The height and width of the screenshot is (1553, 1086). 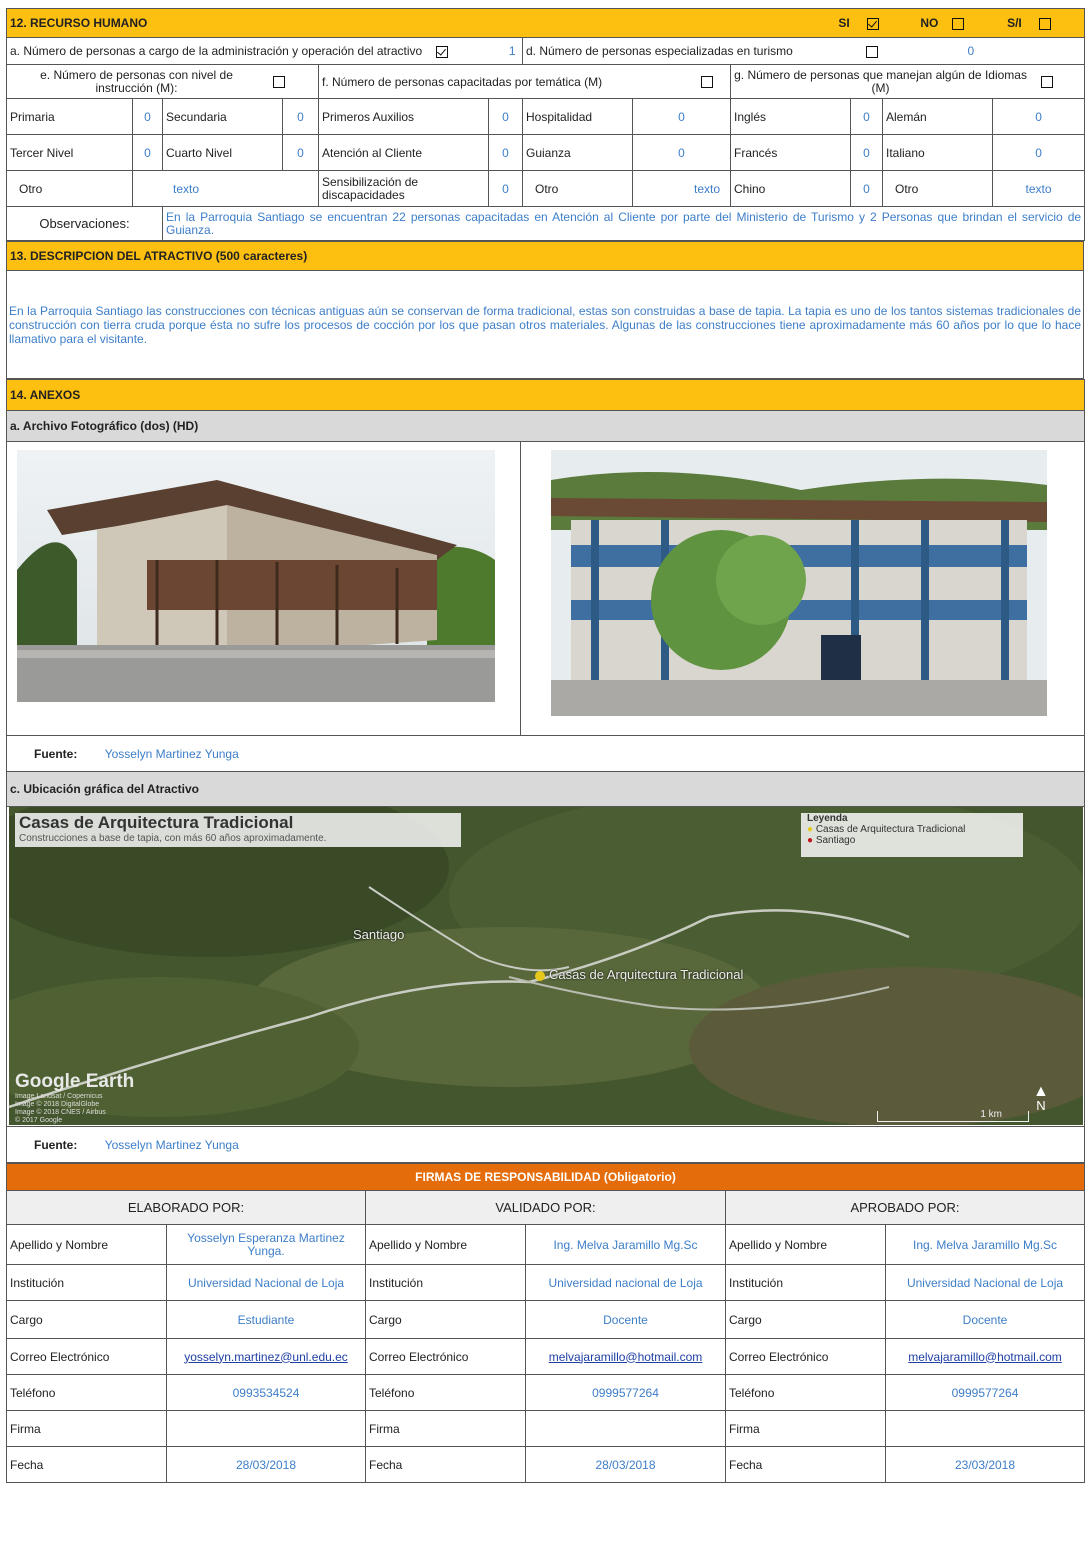 What do you see at coordinates (866, 188) in the screenshot?
I see `chino-value: 0` at bounding box center [866, 188].